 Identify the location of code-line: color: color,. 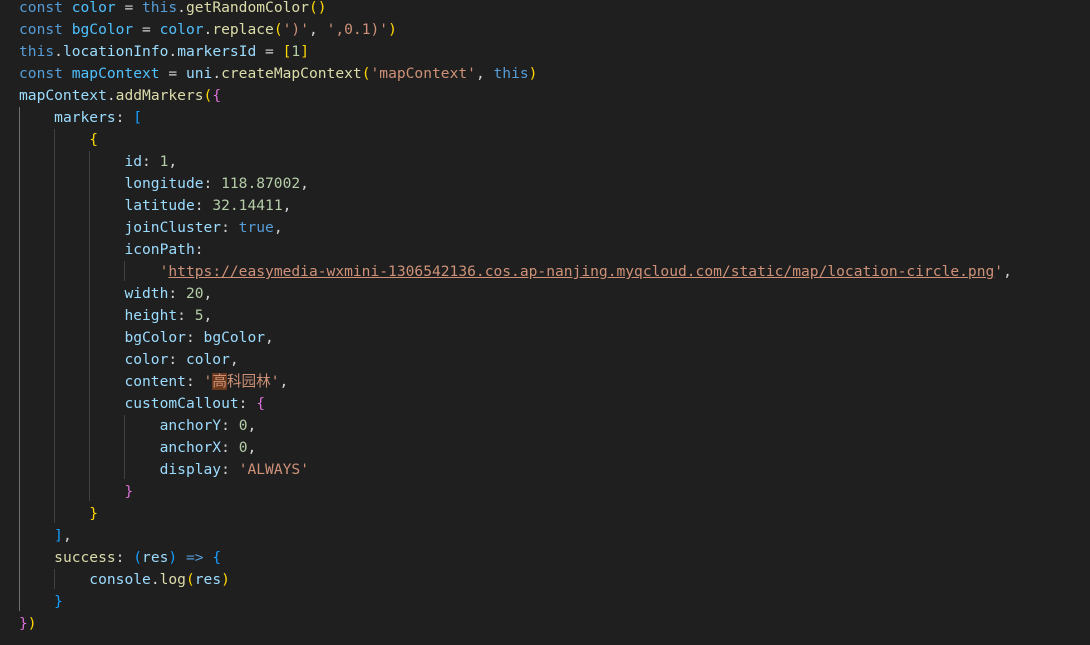
(129, 360).